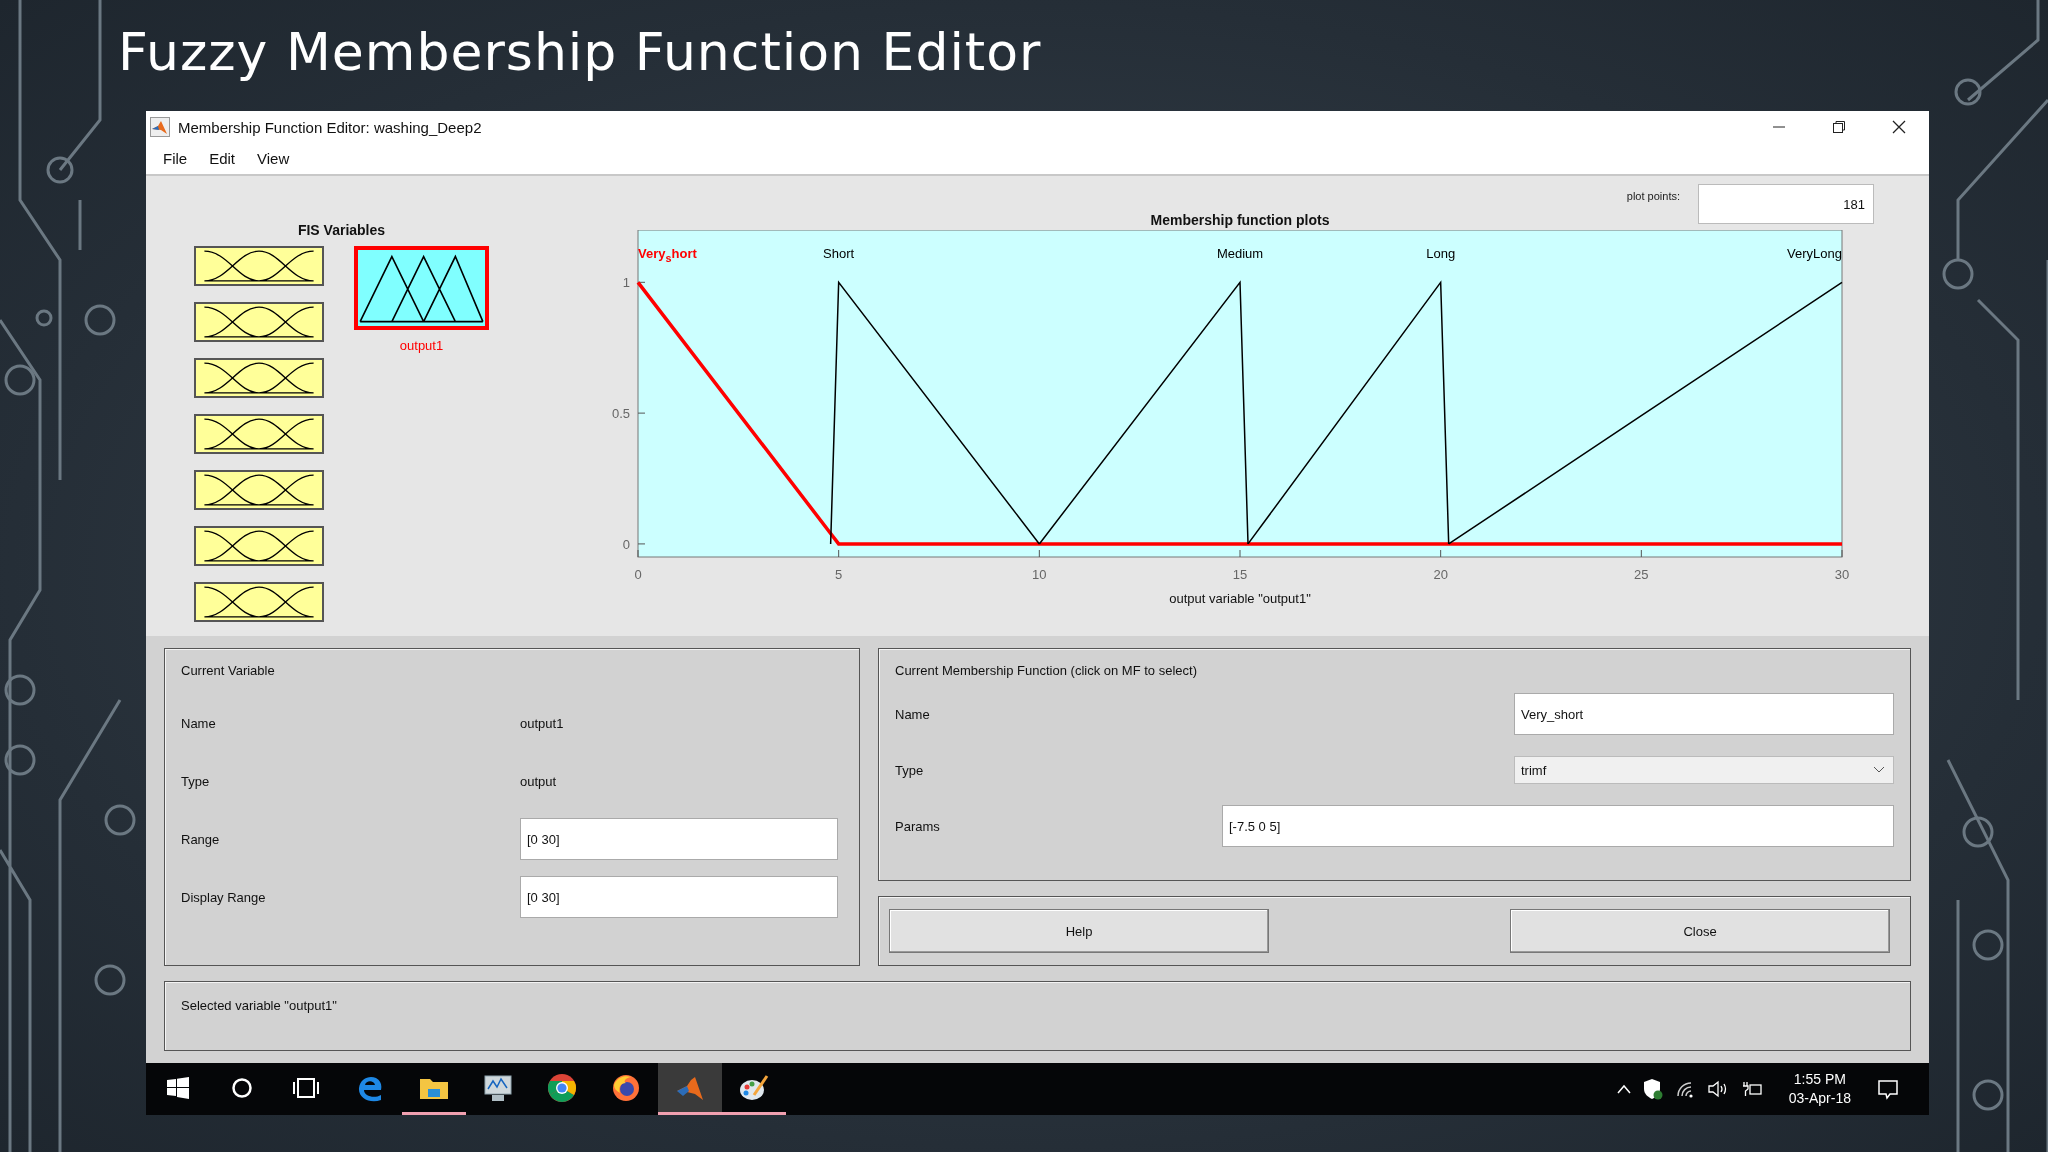 Image resolution: width=2048 pixels, height=1152 pixels. What do you see at coordinates (839, 574) in the screenshot?
I see `axis-tick-label: 5` at bounding box center [839, 574].